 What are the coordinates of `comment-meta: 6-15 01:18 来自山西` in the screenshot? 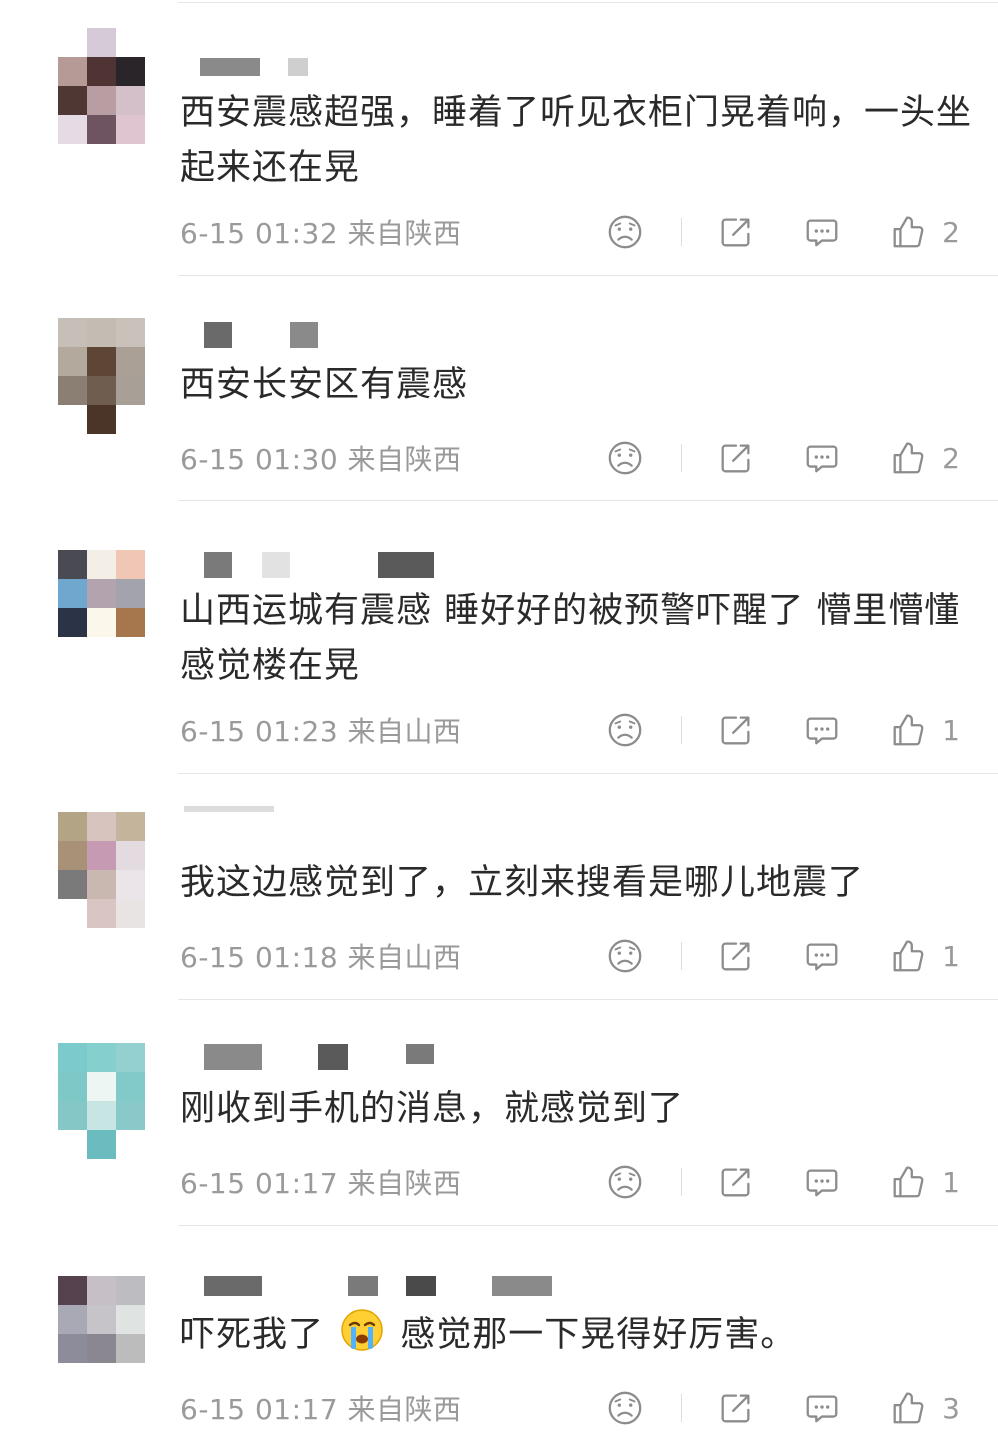 It's located at (321, 956).